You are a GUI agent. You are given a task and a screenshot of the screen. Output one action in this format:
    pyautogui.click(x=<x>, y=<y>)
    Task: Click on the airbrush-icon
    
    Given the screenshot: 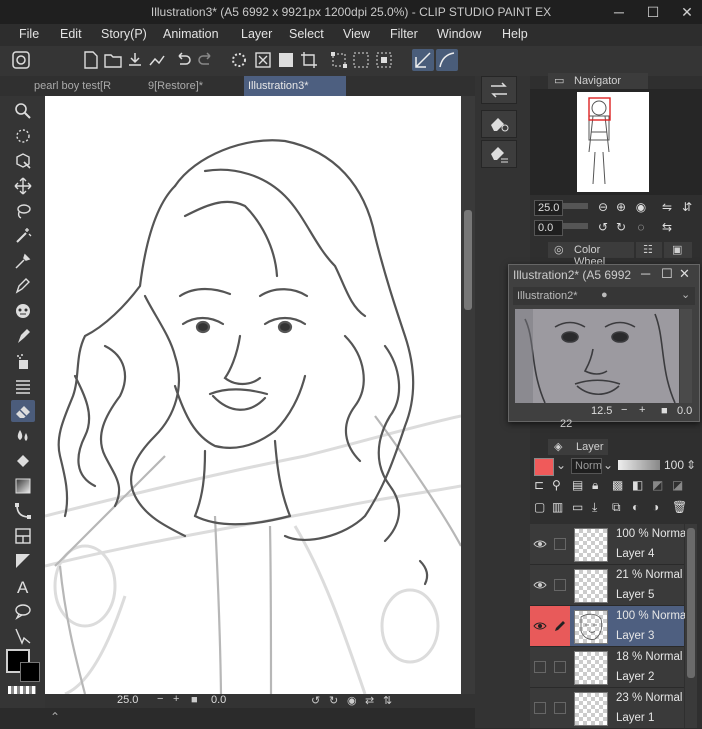 What is the action you would take?
    pyautogui.click(x=23, y=336)
    